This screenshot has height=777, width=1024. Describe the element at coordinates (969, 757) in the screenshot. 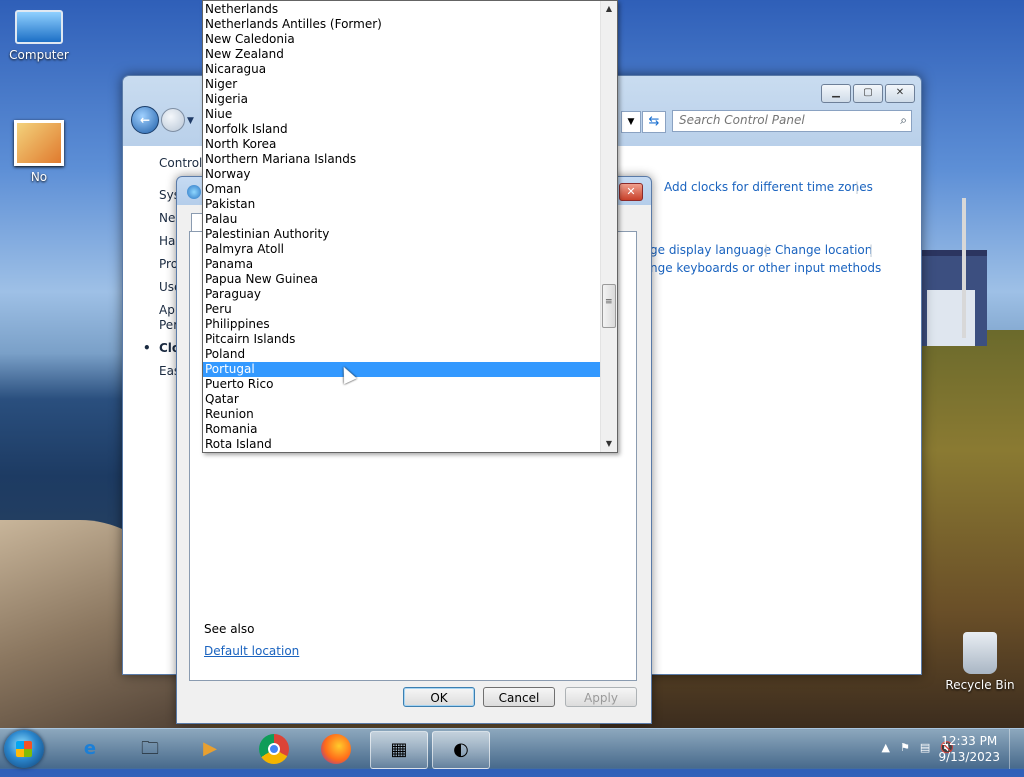

I see `clock-date: 9/13/2023` at that location.